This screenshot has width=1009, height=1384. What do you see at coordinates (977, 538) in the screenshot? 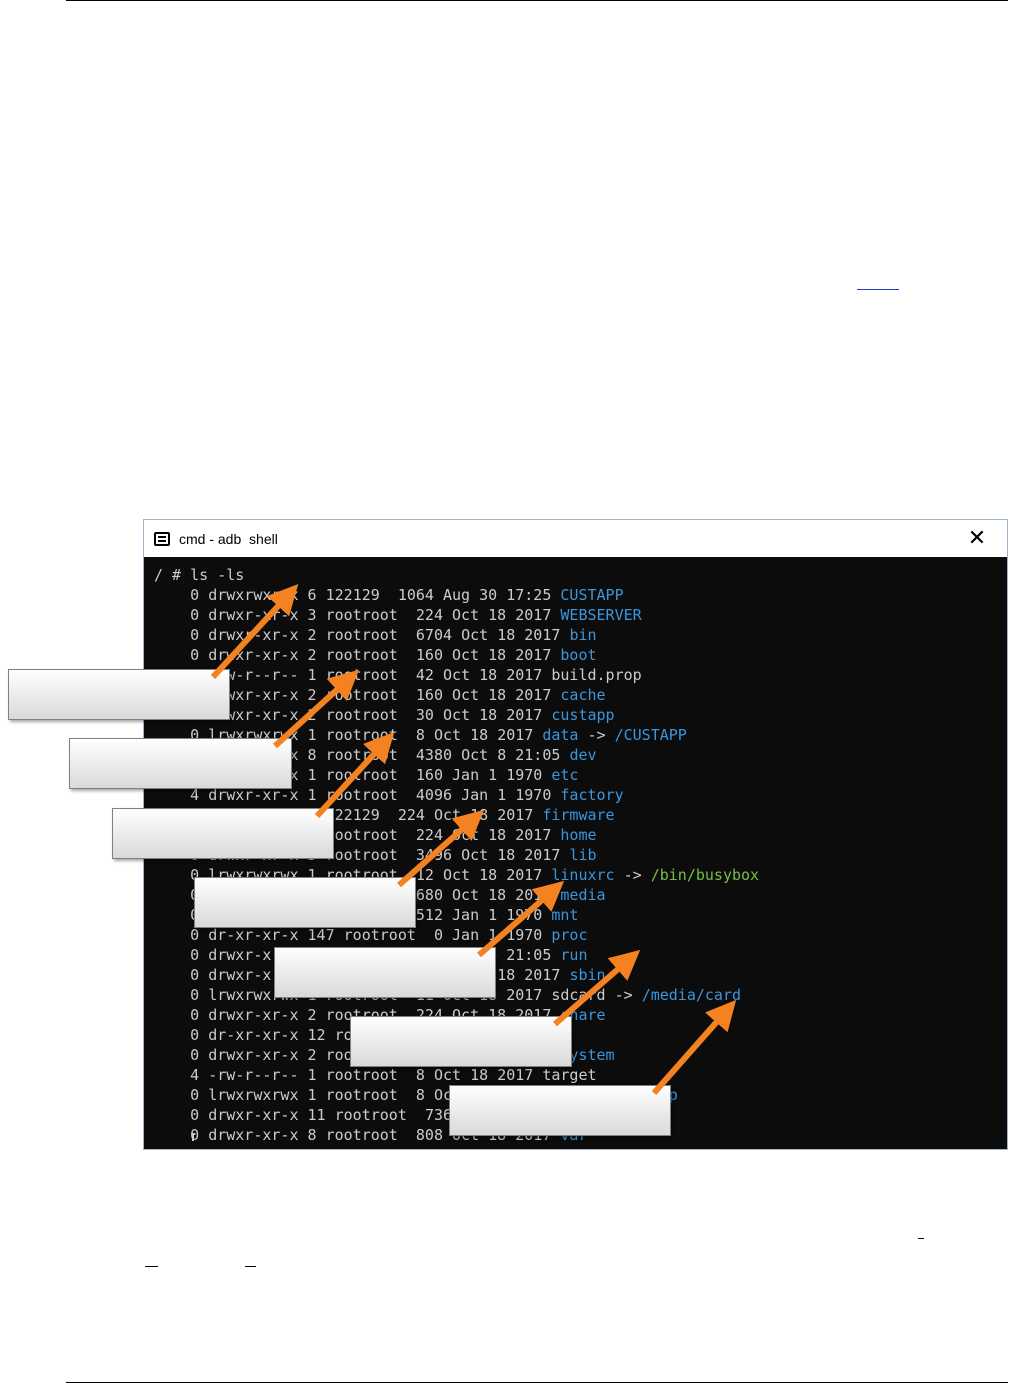
I see `close-button: ✕` at bounding box center [977, 538].